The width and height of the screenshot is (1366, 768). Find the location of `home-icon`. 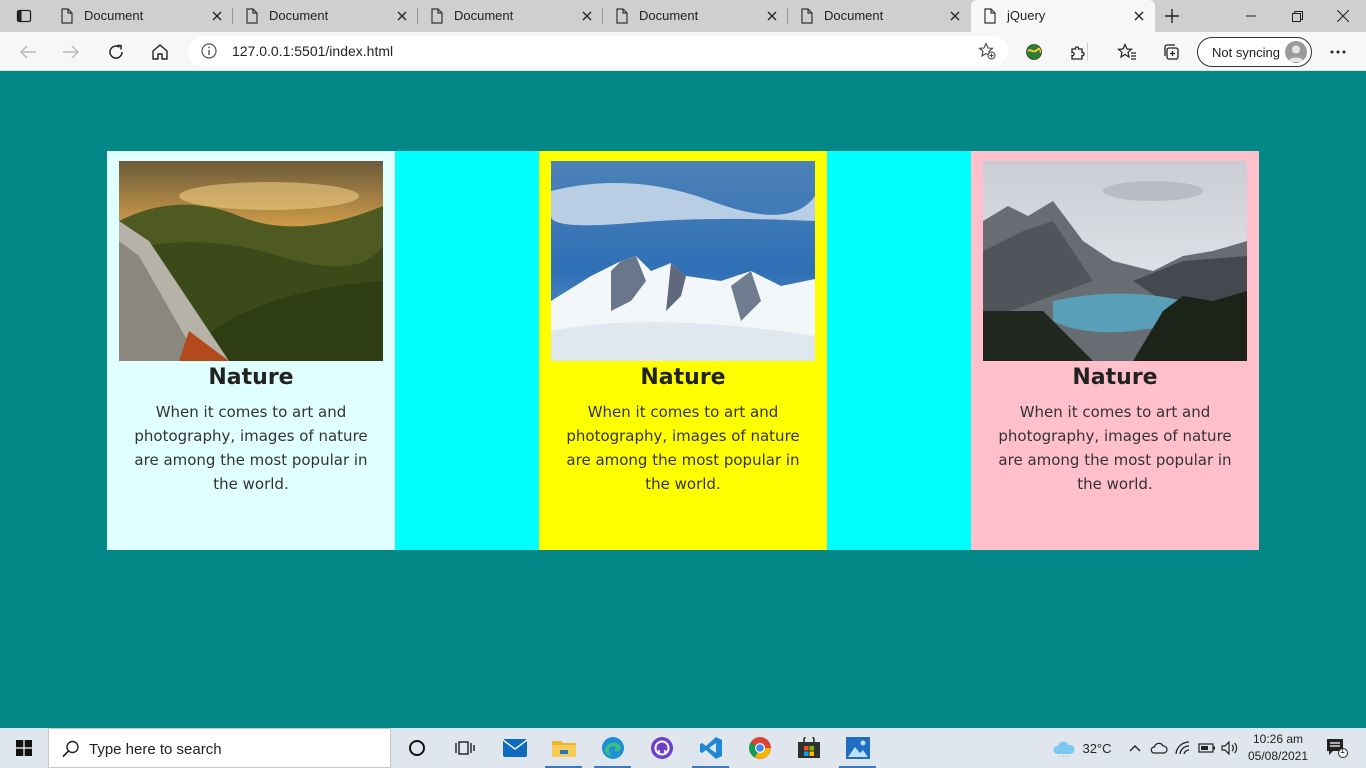

home-icon is located at coordinates (160, 52).